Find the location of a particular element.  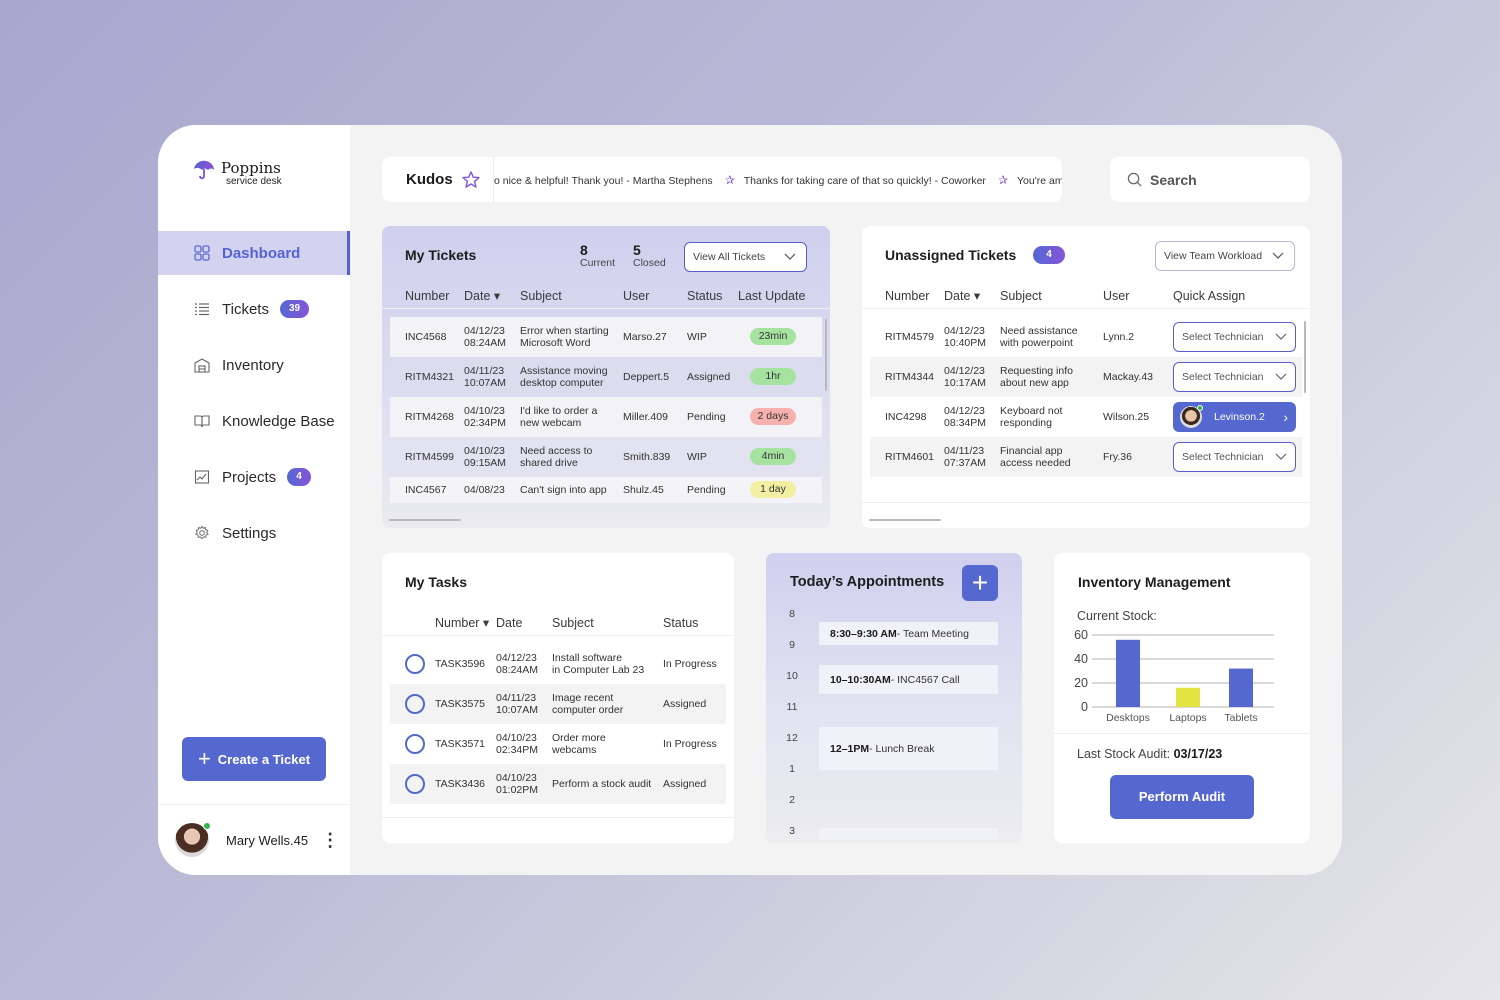

last-update-pill: 2 days is located at coordinates (773, 416).